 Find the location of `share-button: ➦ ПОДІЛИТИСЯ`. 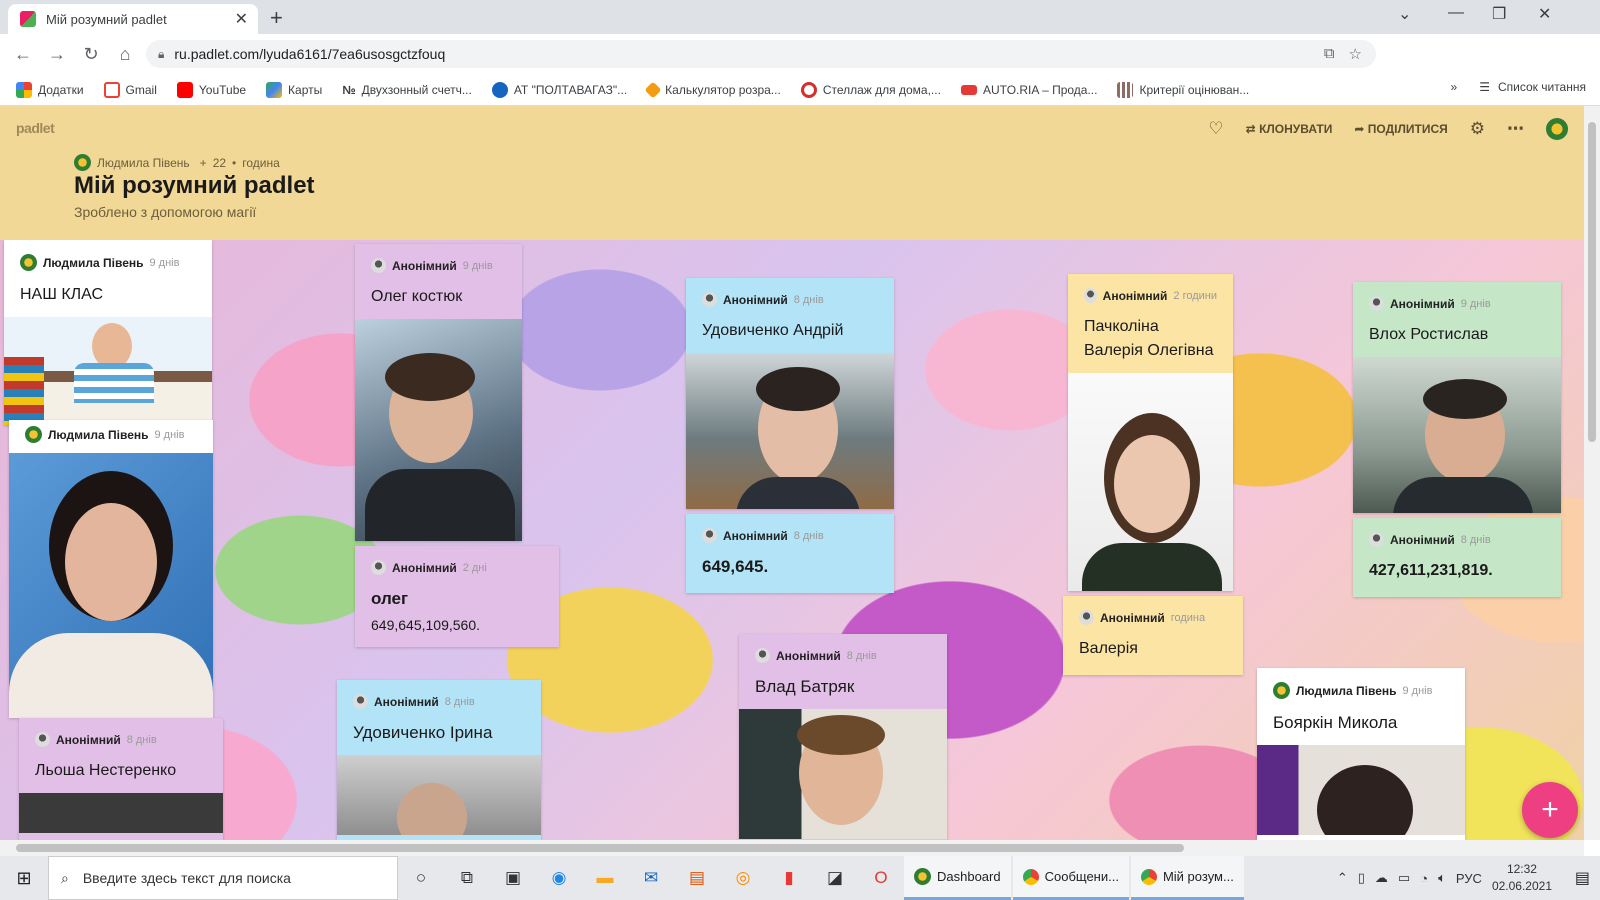

share-button: ➦ ПОДІЛИТИСЯ is located at coordinates (1400, 129).